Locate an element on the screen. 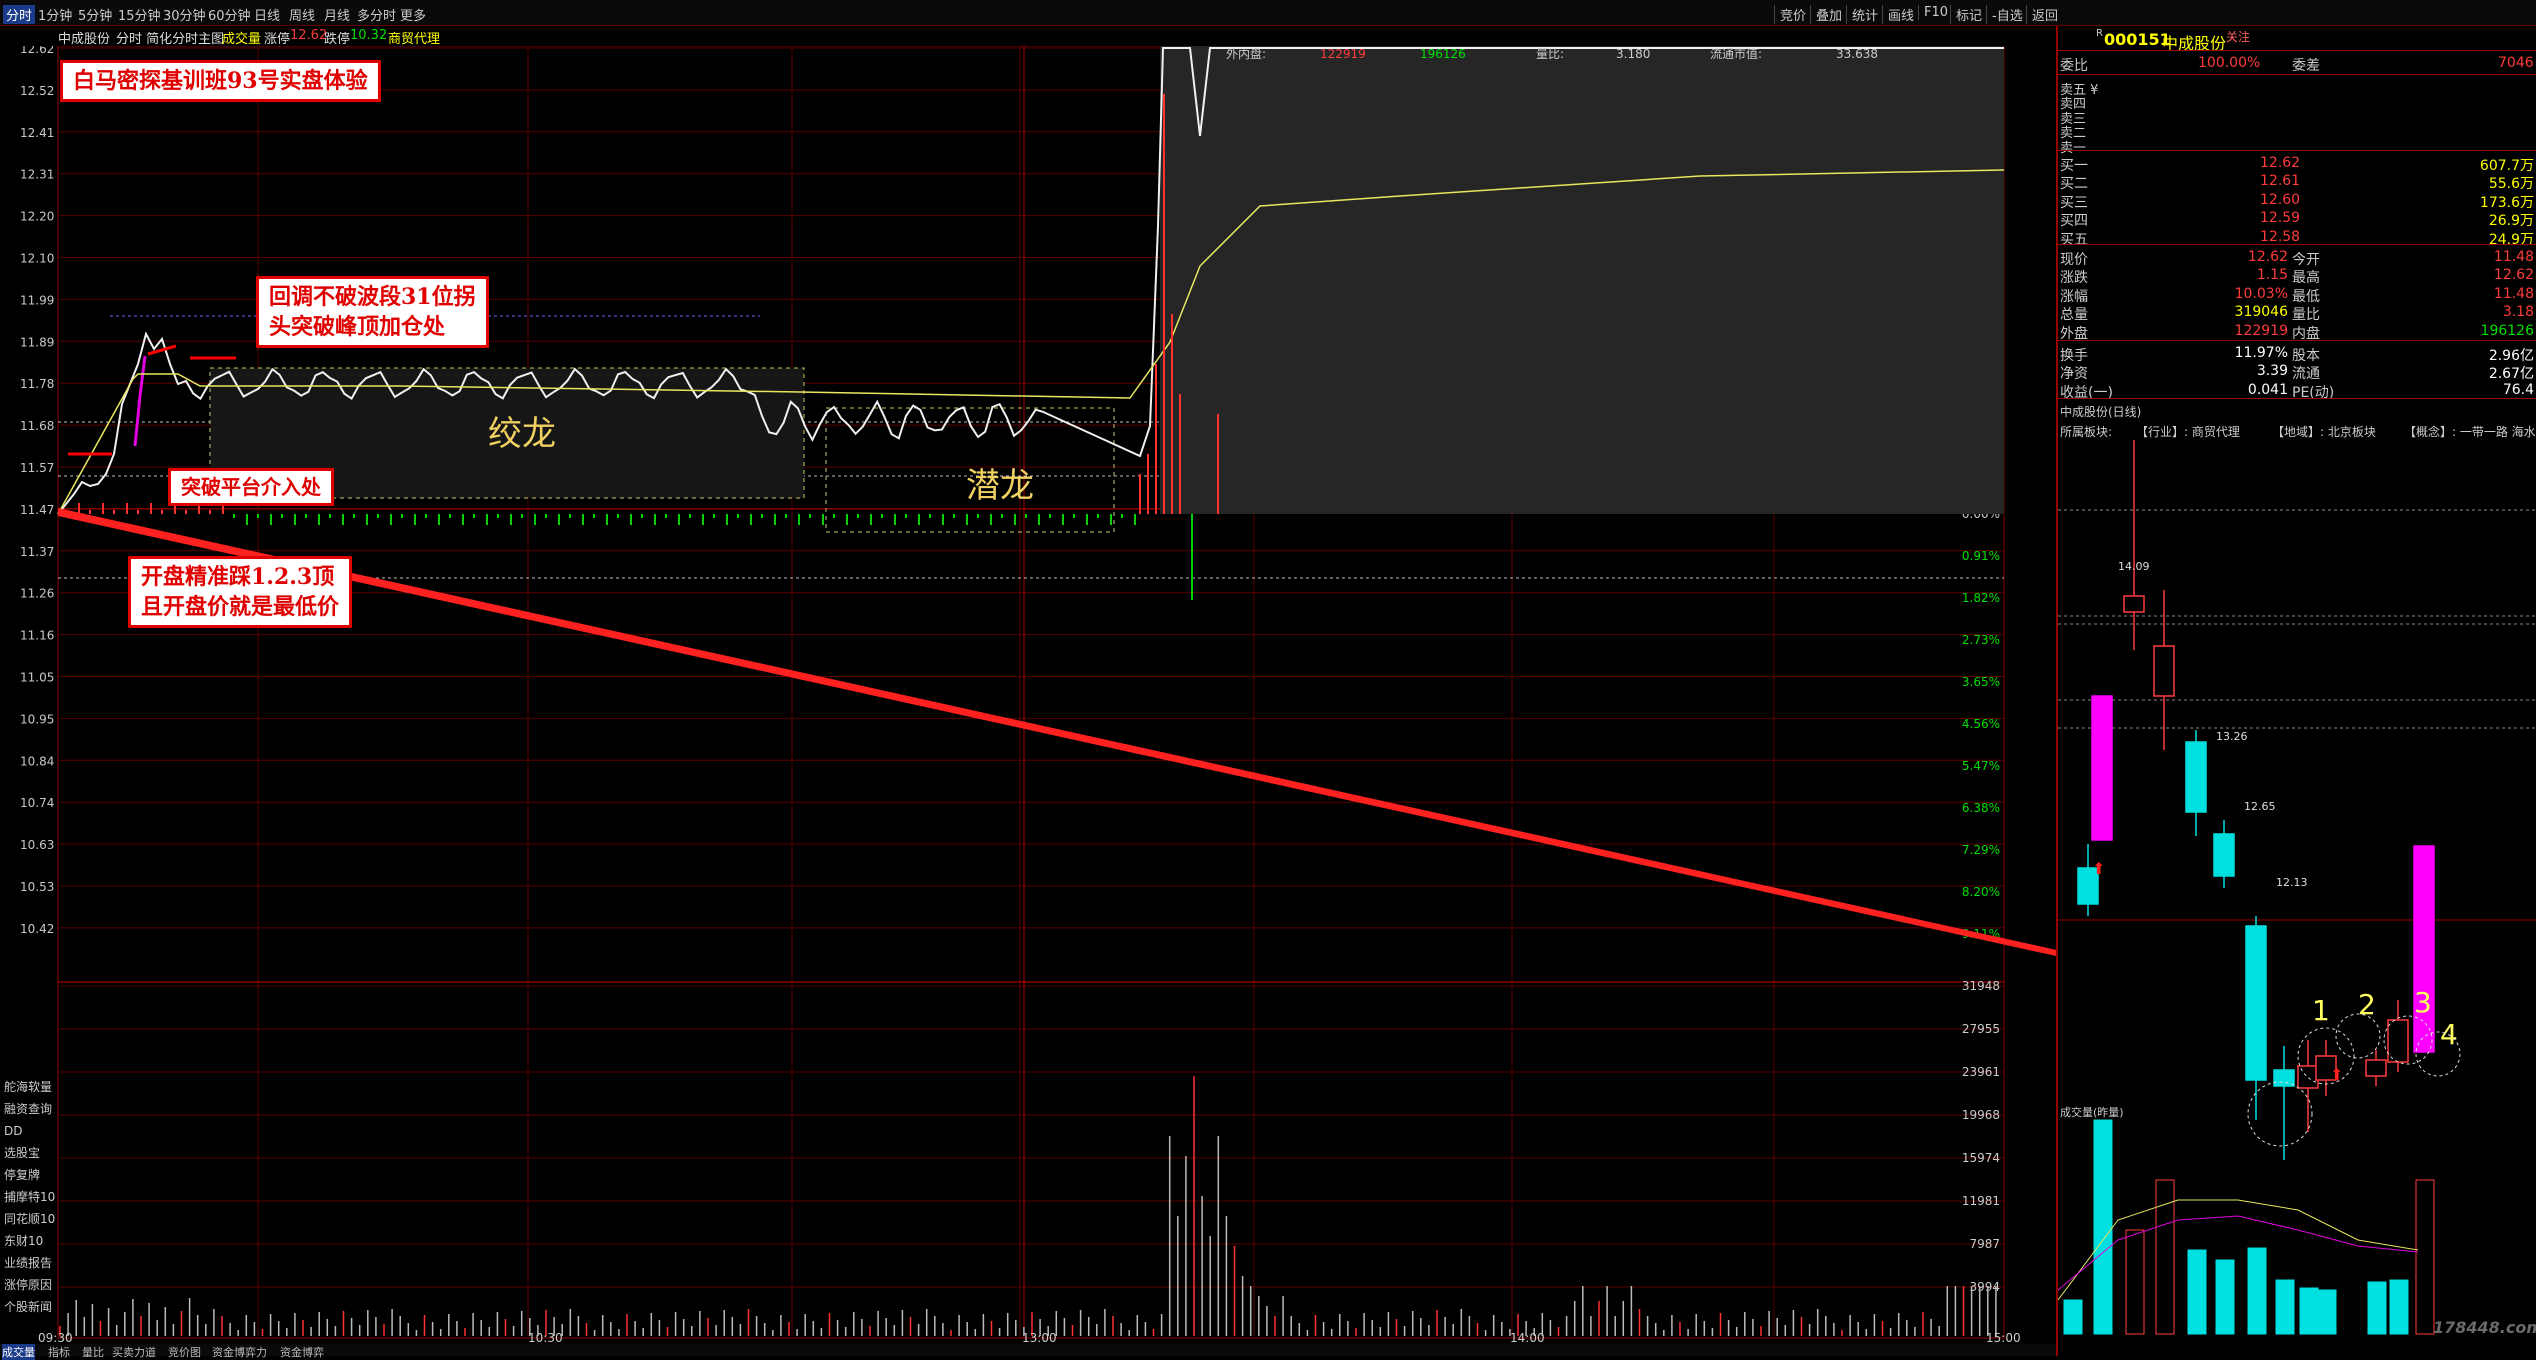 The width and height of the screenshot is (2536, 1360). price-tick-label: 12.10 is located at coordinates (37, 259).